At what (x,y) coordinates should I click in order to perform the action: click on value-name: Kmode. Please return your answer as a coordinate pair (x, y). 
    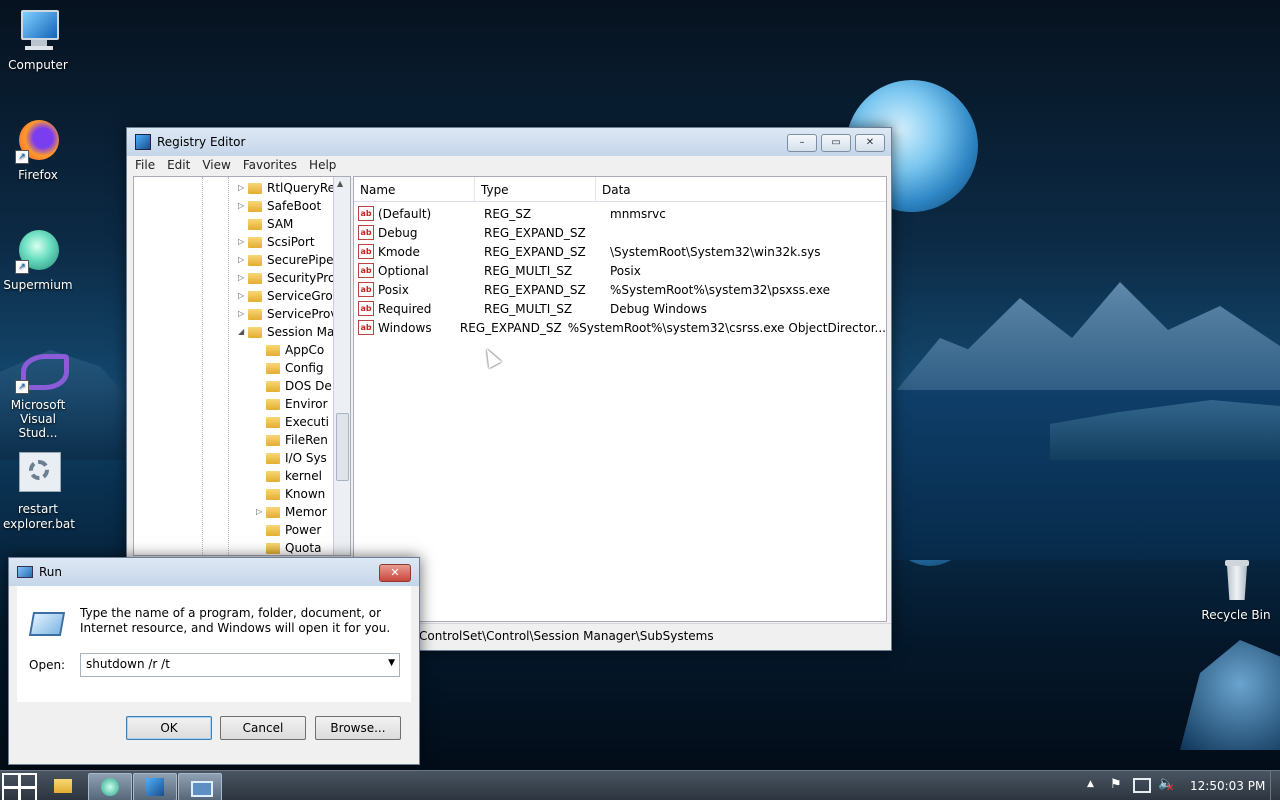
    Looking at the image, I should click on (399, 251).